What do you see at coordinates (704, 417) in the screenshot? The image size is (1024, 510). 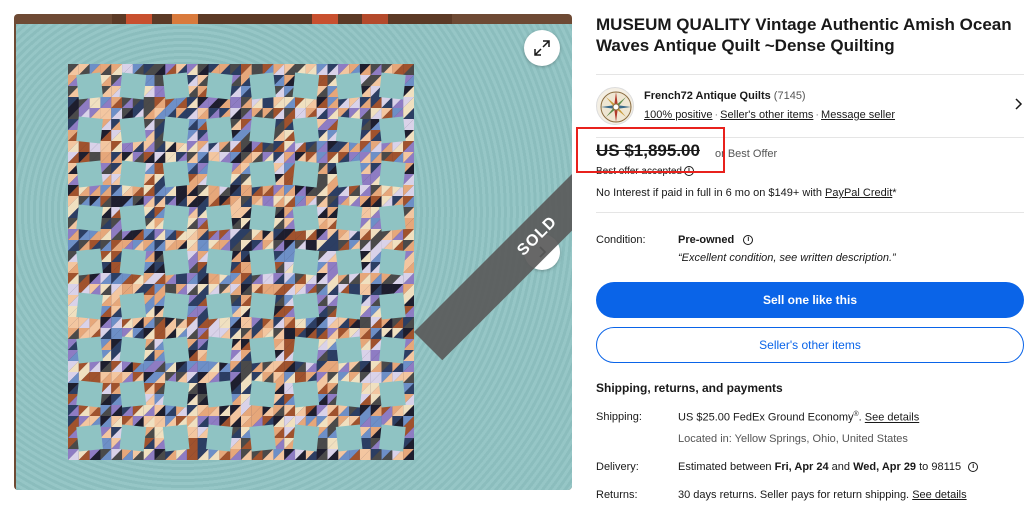 I see `shipping-cost: US $25.00` at bounding box center [704, 417].